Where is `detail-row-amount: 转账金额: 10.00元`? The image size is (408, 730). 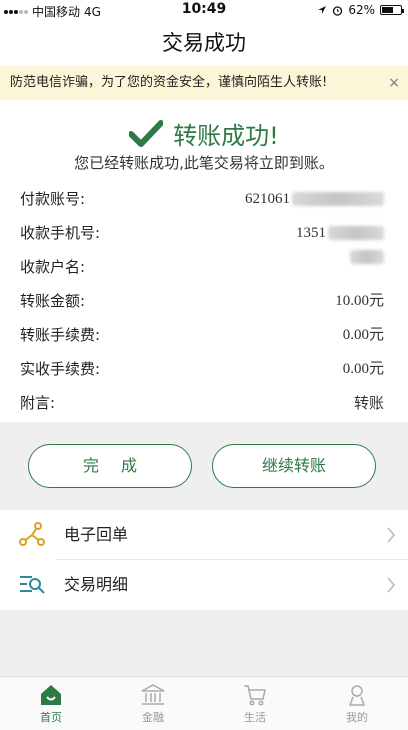 detail-row-amount: 转账金额: 10.00元 is located at coordinates (202, 301).